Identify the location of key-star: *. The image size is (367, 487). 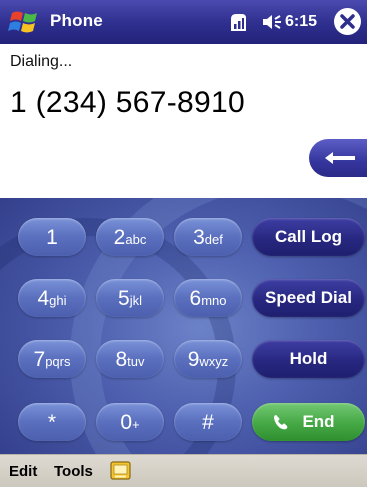
(52, 422).